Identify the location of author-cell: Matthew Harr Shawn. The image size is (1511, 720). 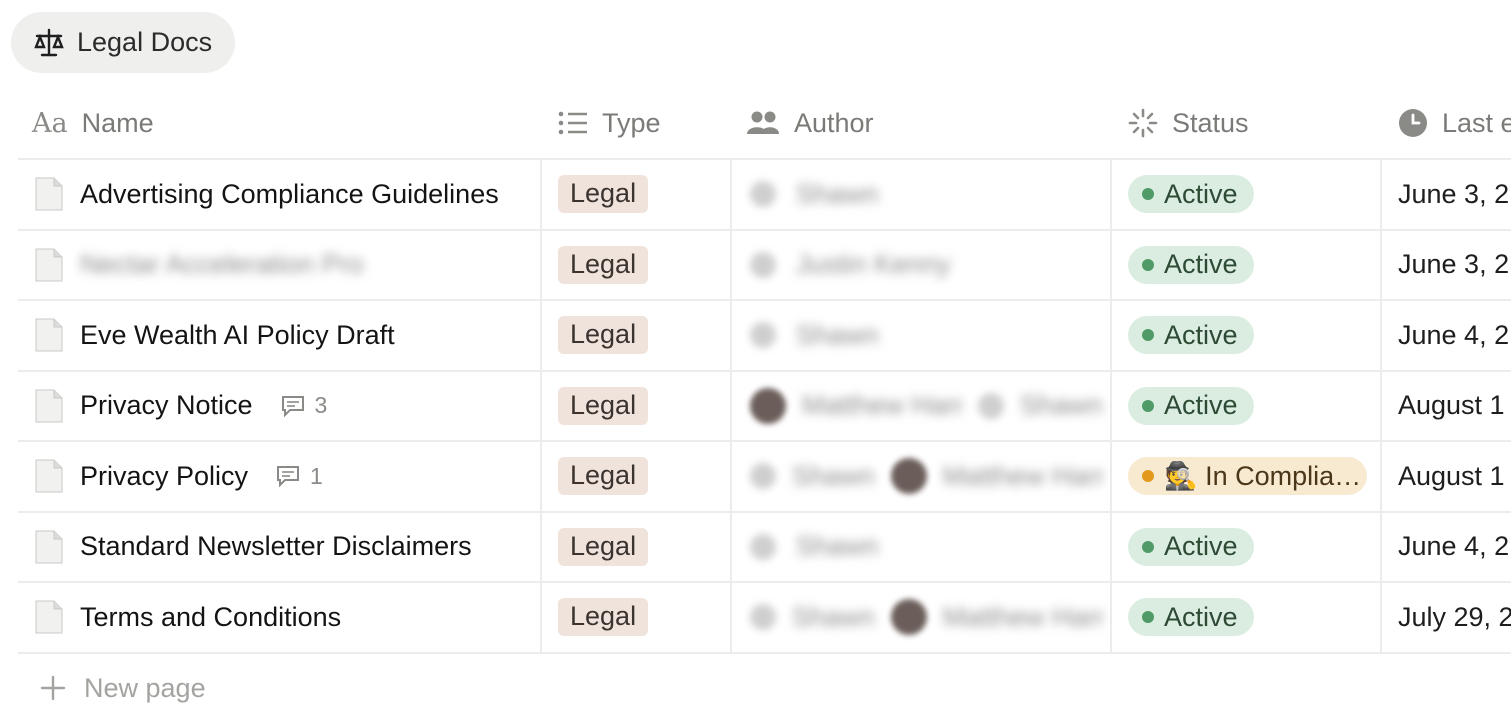
(926, 406).